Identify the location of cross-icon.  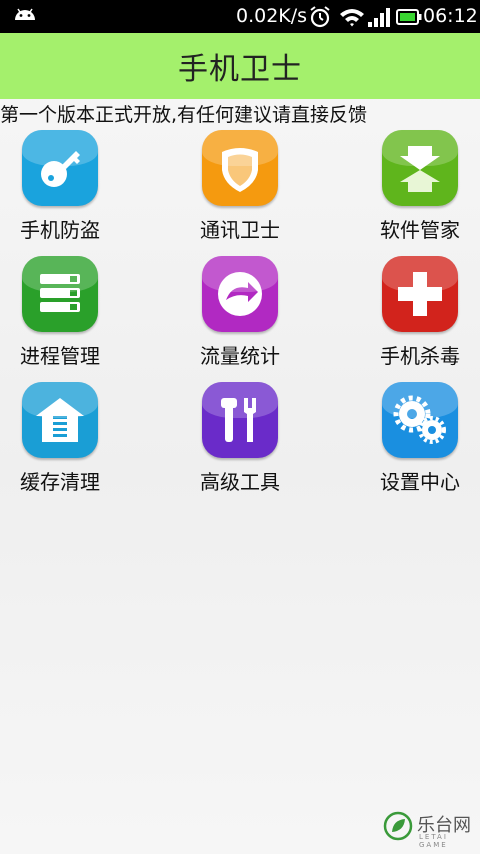
(420, 294).